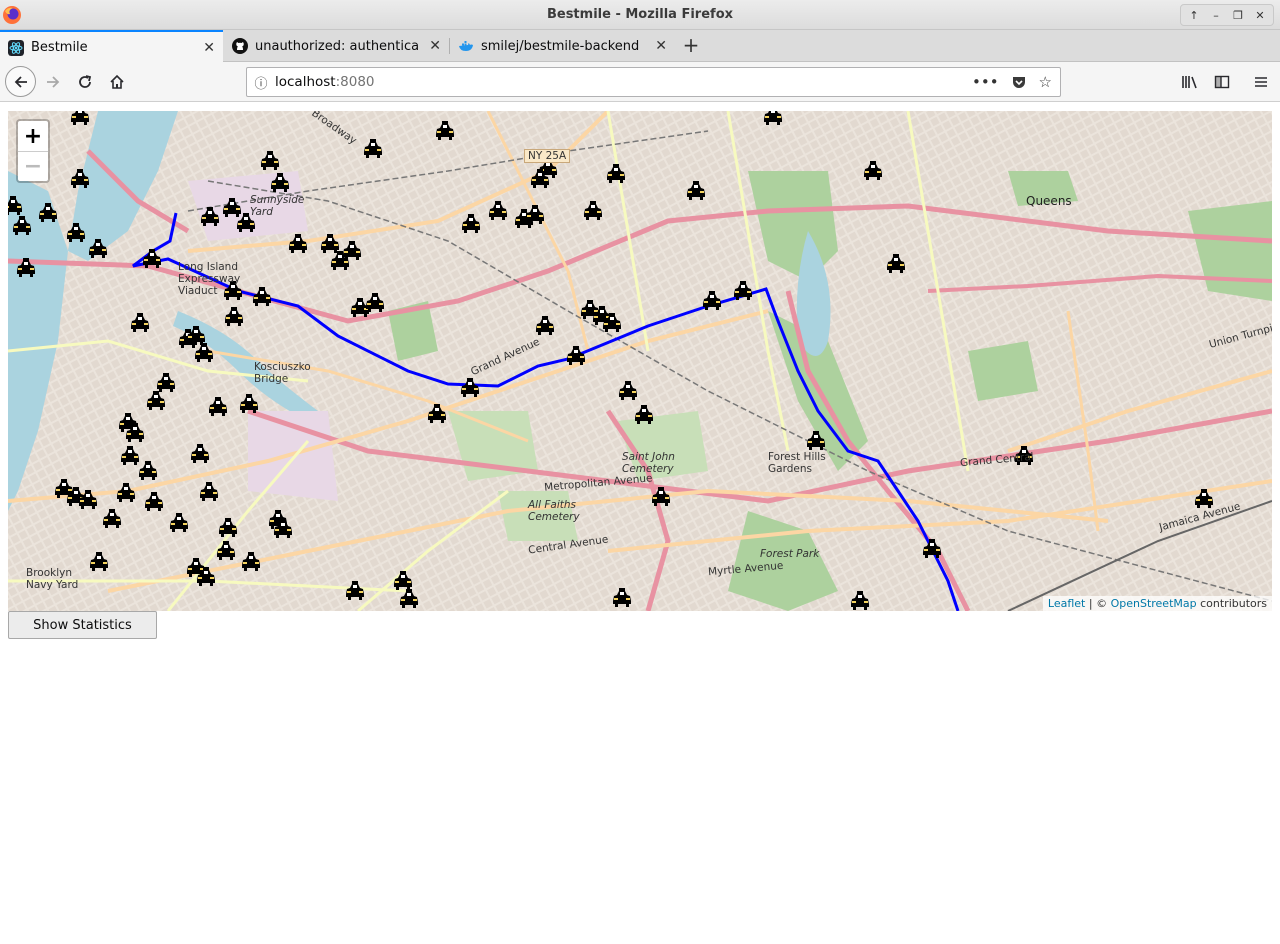  I want to click on forward-arrow-icon, so click(53, 82).